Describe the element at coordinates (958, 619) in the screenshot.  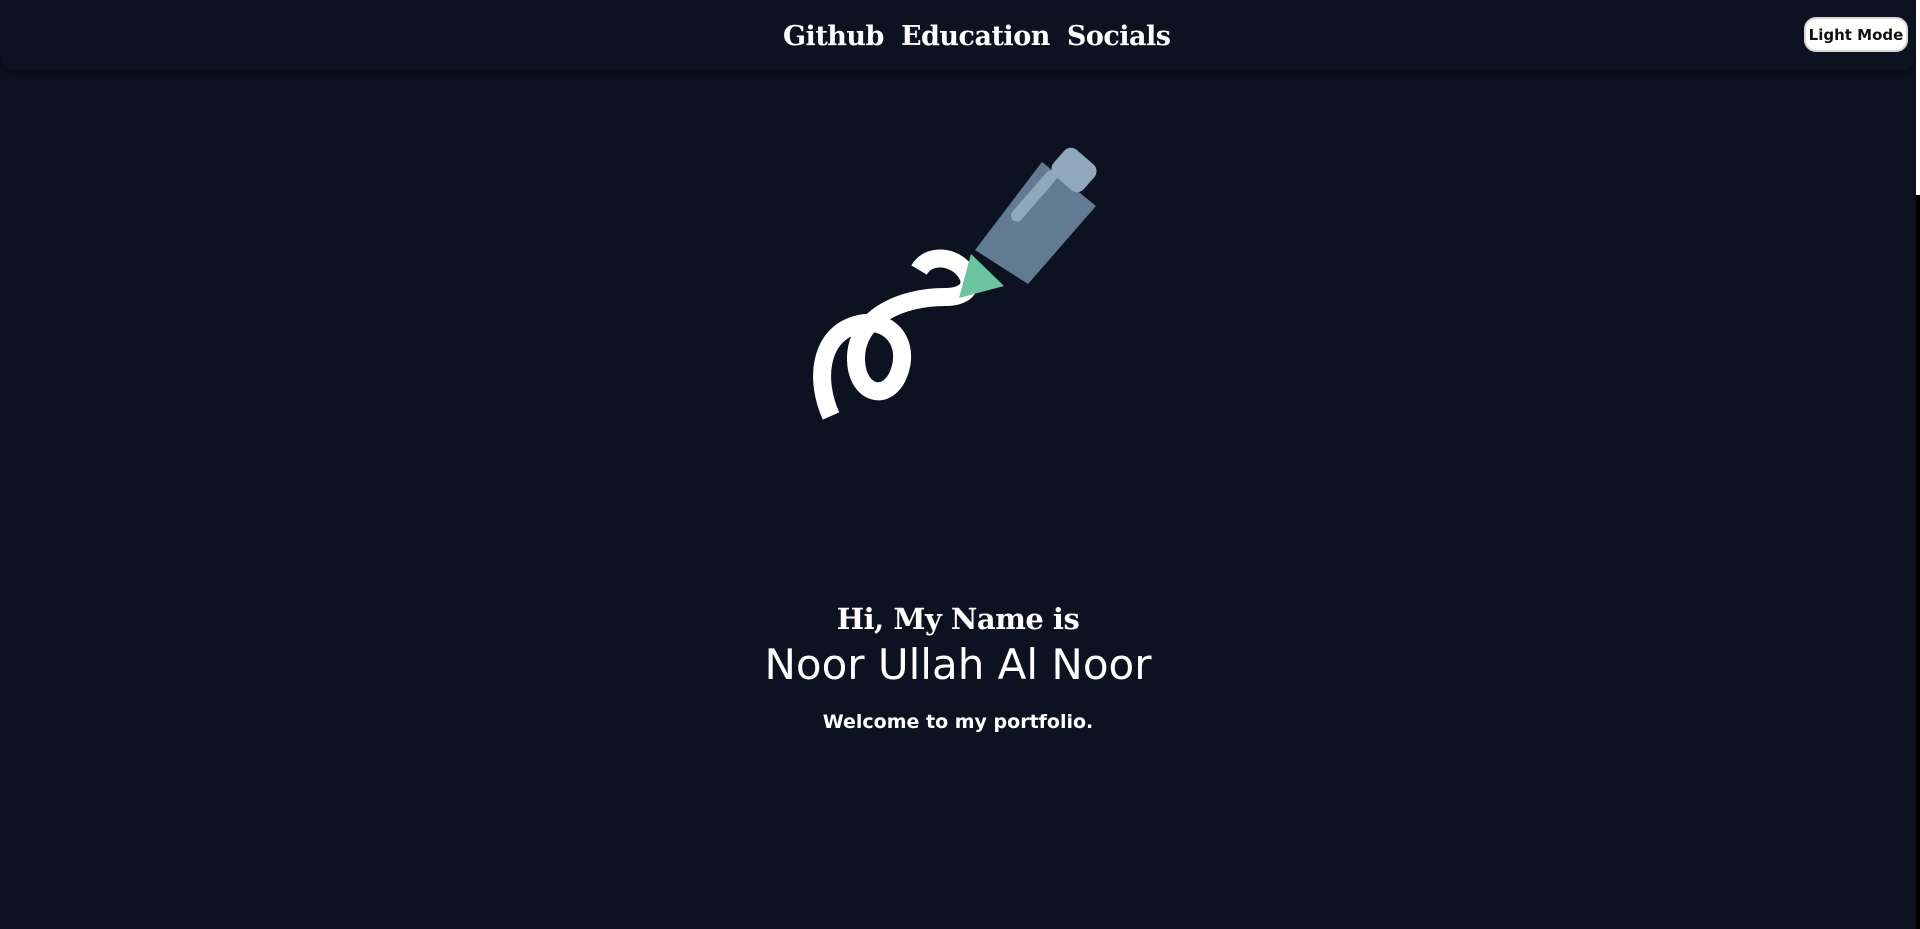
I see `hero-greeting: Hi, My Name is` at that location.